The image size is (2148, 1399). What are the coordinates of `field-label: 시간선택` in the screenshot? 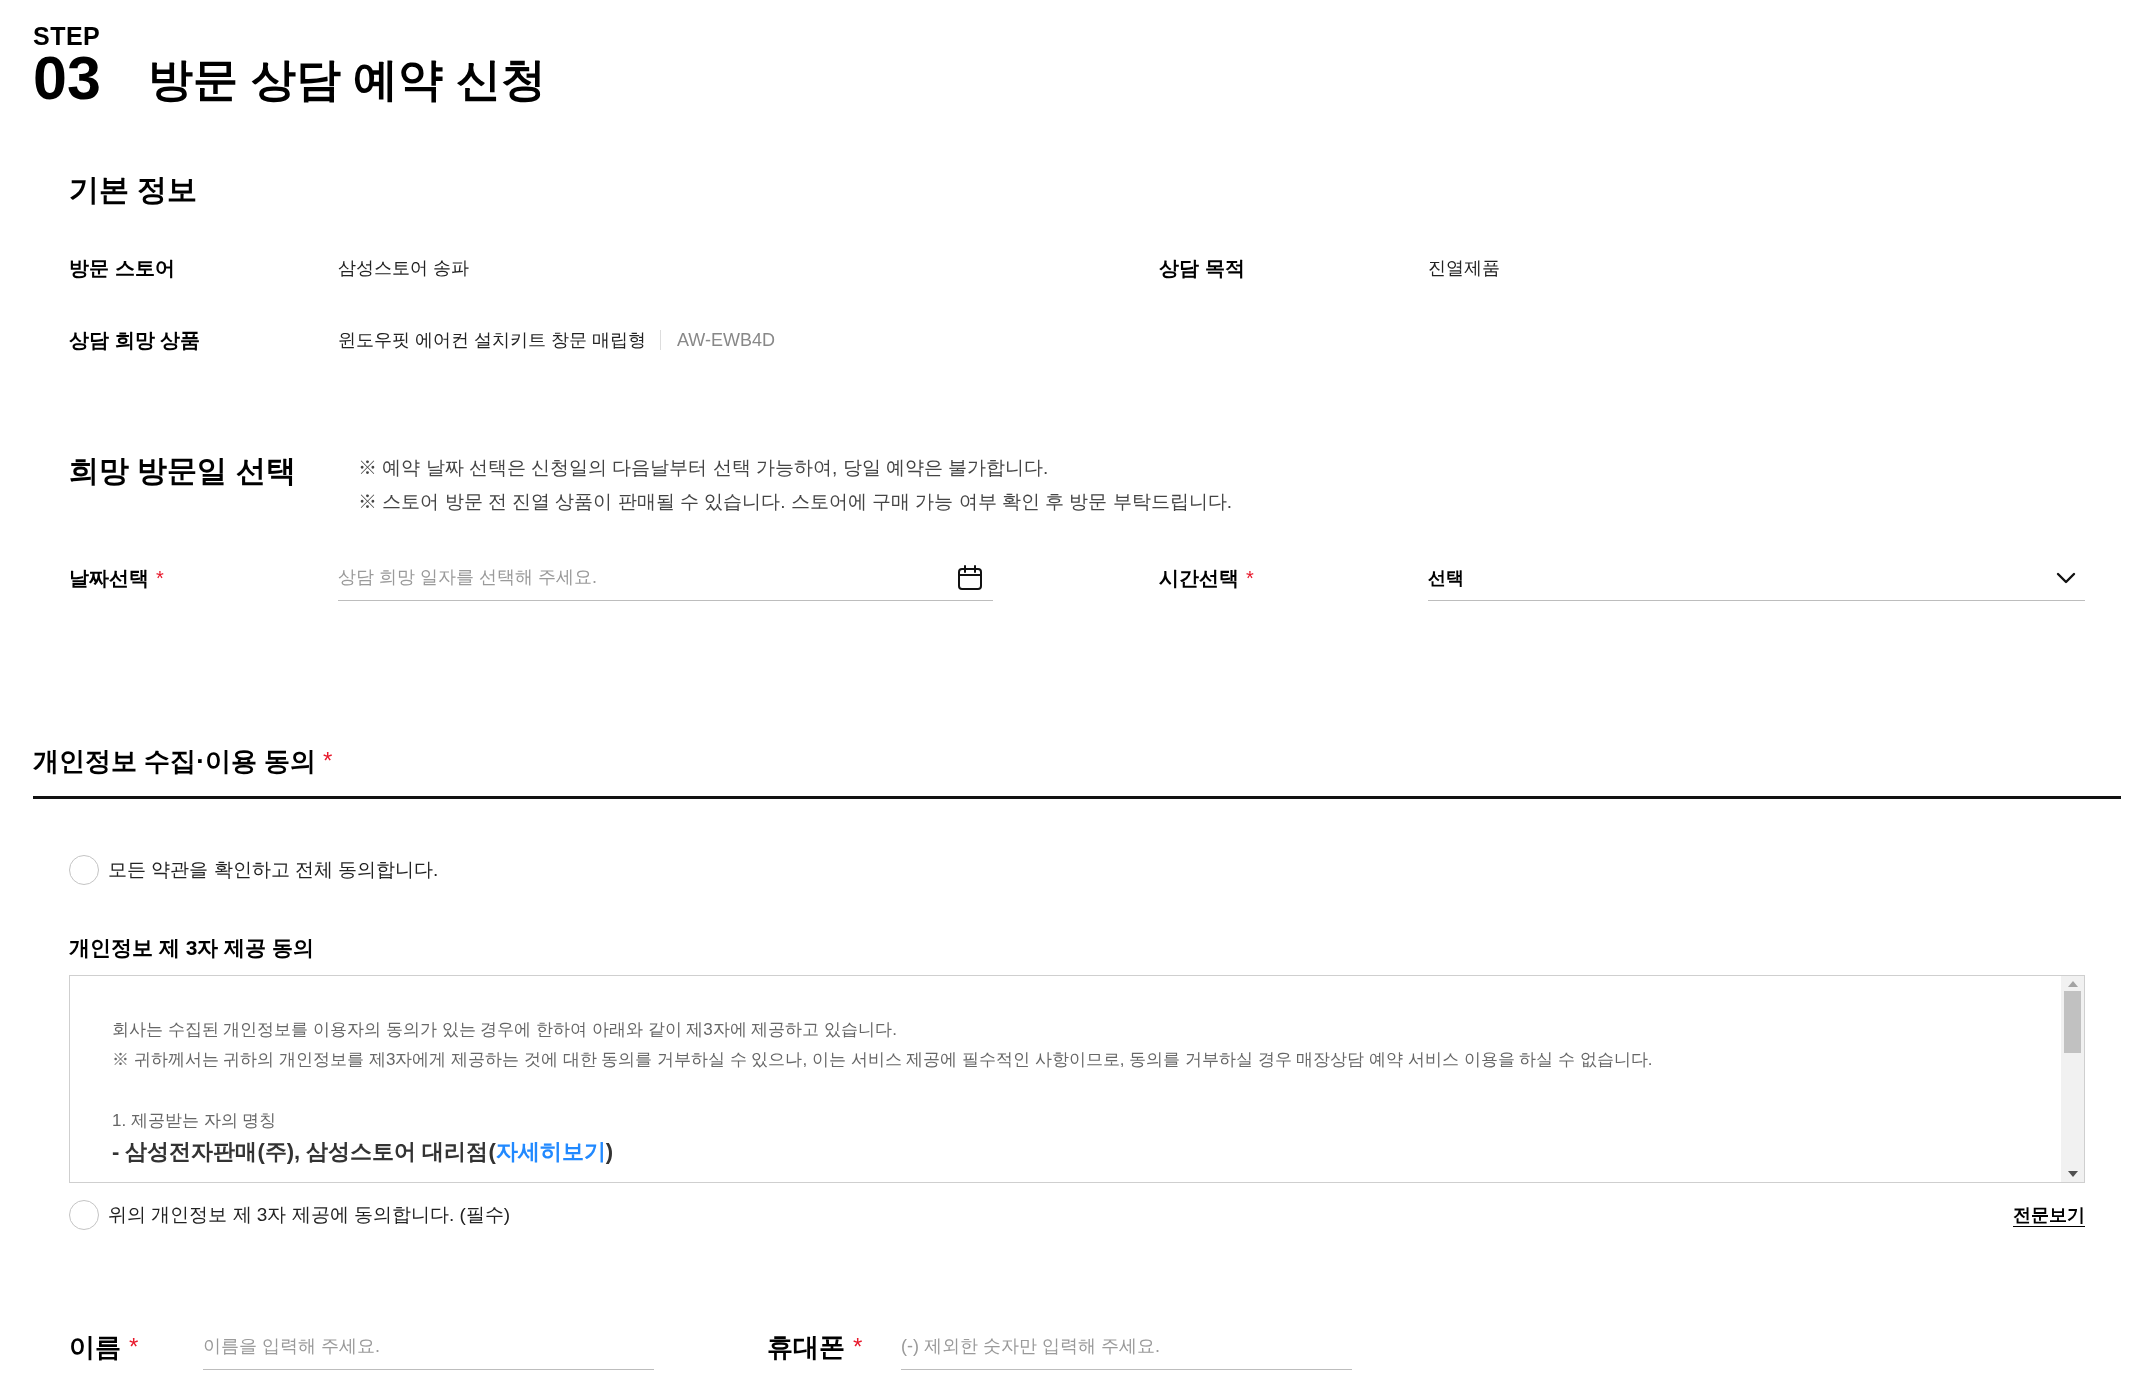 It's located at (1199, 578).